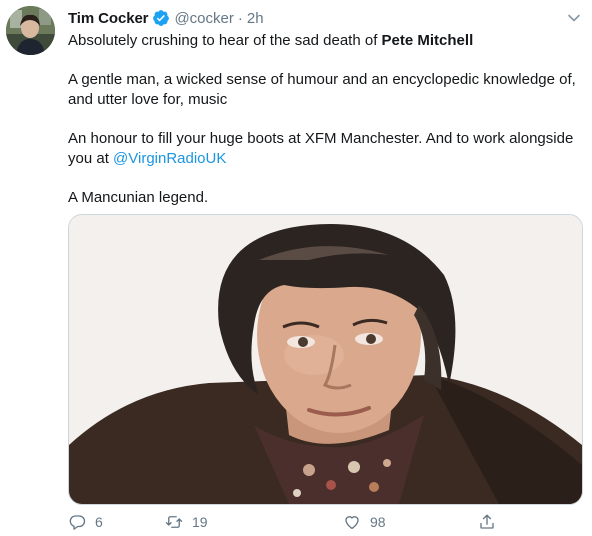 This screenshot has width=592, height=536. What do you see at coordinates (574, 18) in the screenshot?
I see `chevron-down-icon` at bounding box center [574, 18].